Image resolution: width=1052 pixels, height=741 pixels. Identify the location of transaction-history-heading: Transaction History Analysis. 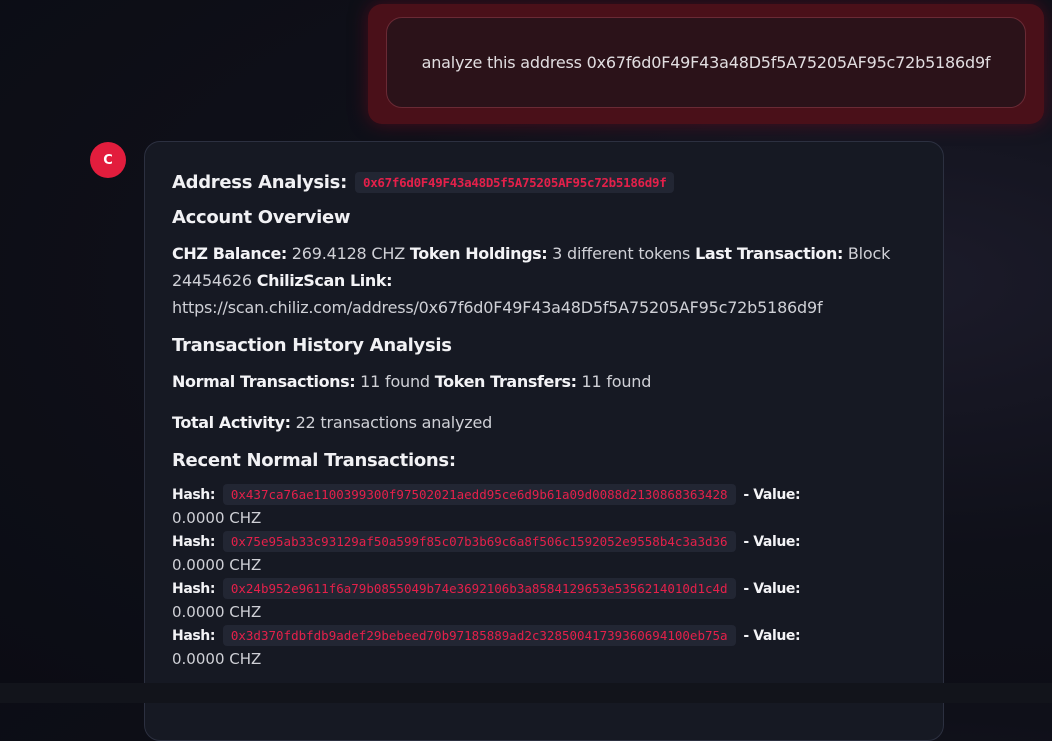
(312, 345).